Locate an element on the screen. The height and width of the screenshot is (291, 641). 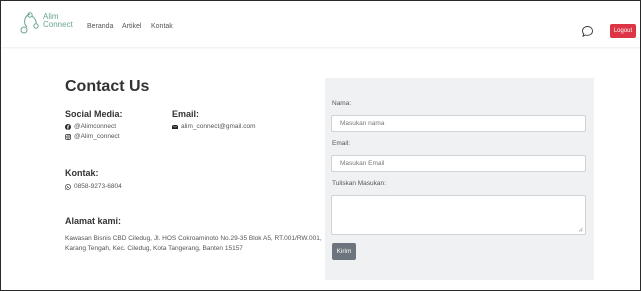
email-heading: Email: is located at coordinates (186, 114).